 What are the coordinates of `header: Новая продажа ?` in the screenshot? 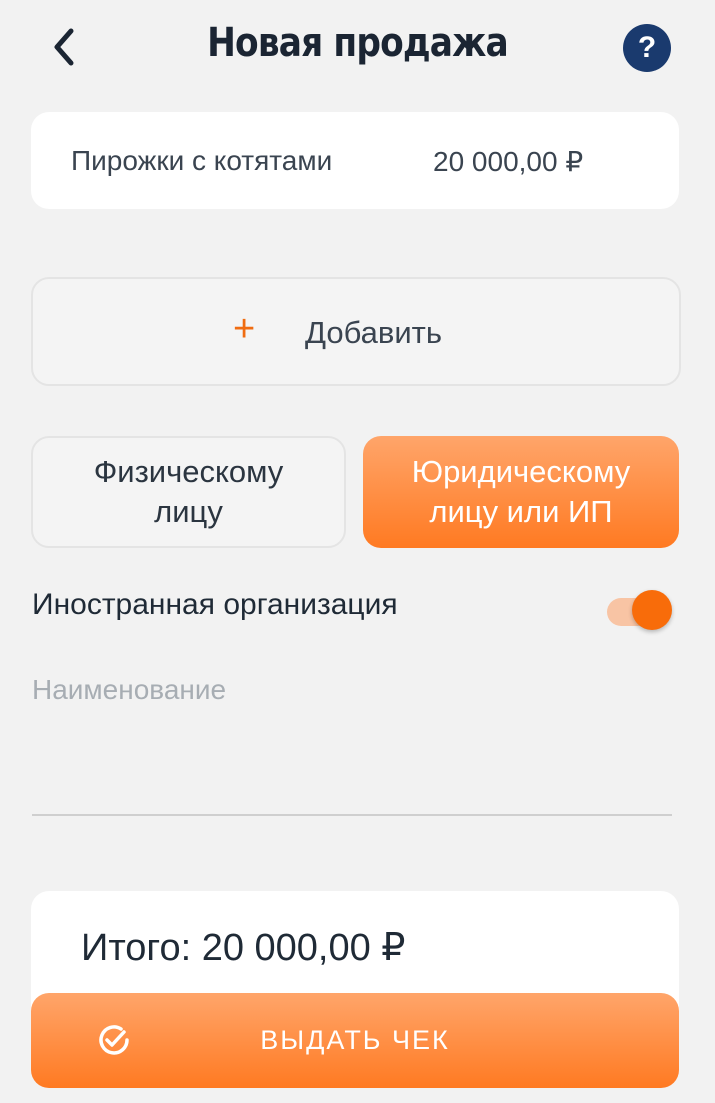 It's located at (357, 50).